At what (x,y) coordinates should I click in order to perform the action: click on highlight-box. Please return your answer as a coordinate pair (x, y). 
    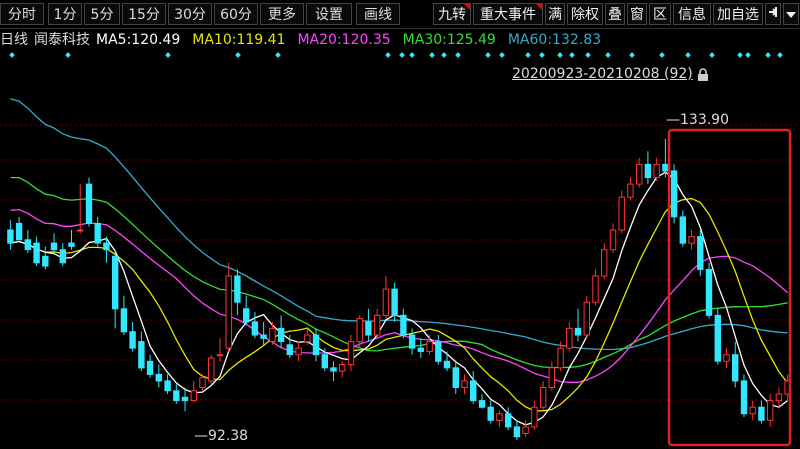
    Looking at the image, I should click on (729, 287).